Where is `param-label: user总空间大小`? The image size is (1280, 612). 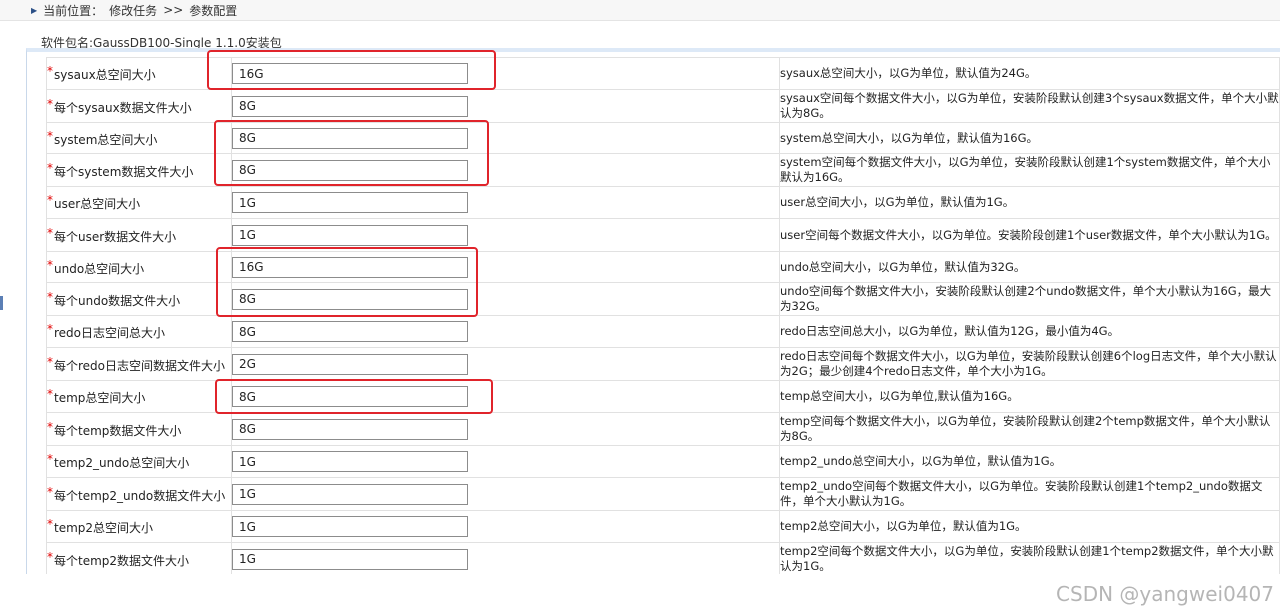 param-label: user总空间大小 is located at coordinates (97, 204).